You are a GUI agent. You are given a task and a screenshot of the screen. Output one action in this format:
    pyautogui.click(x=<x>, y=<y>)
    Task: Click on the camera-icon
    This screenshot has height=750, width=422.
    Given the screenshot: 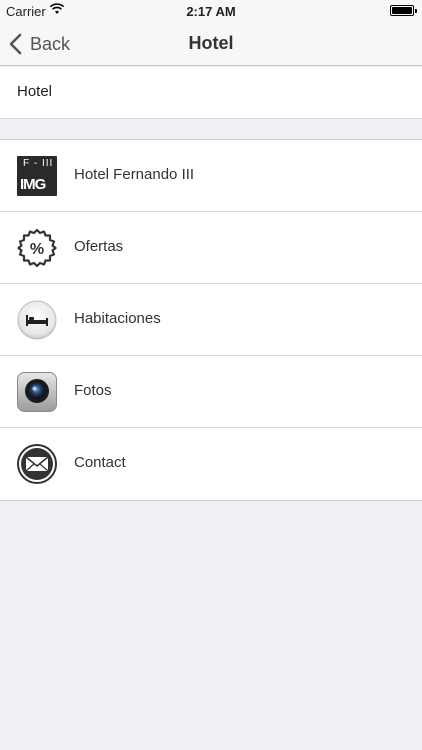 What is the action you would take?
    pyautogui.click(x=37, y=392)
    